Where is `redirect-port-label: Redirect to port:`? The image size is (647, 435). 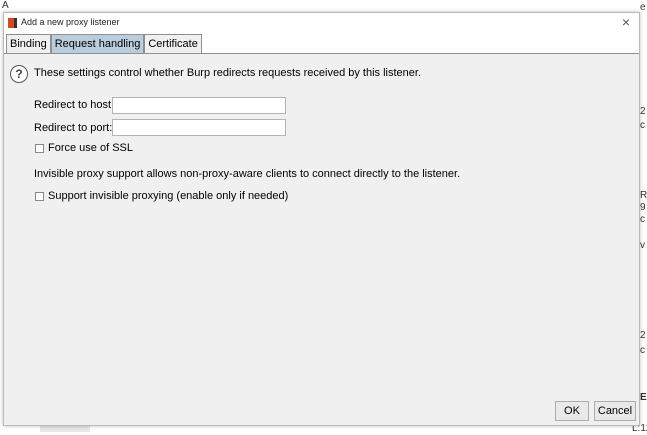
redirect-port-label: Redirect to port: is located at coordinates (73, 128).